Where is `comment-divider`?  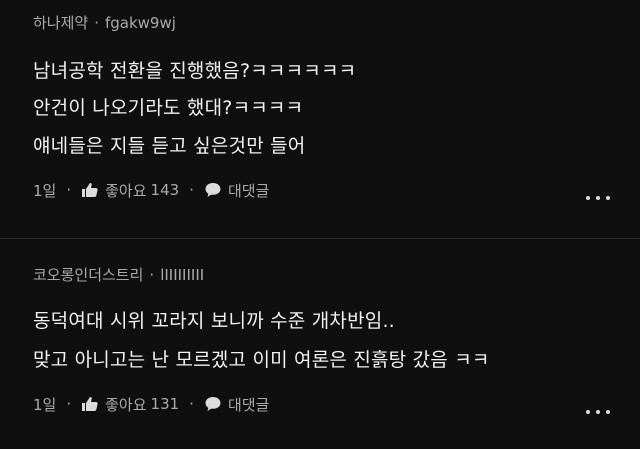 comment-divider is located at coordinates (320, 238).